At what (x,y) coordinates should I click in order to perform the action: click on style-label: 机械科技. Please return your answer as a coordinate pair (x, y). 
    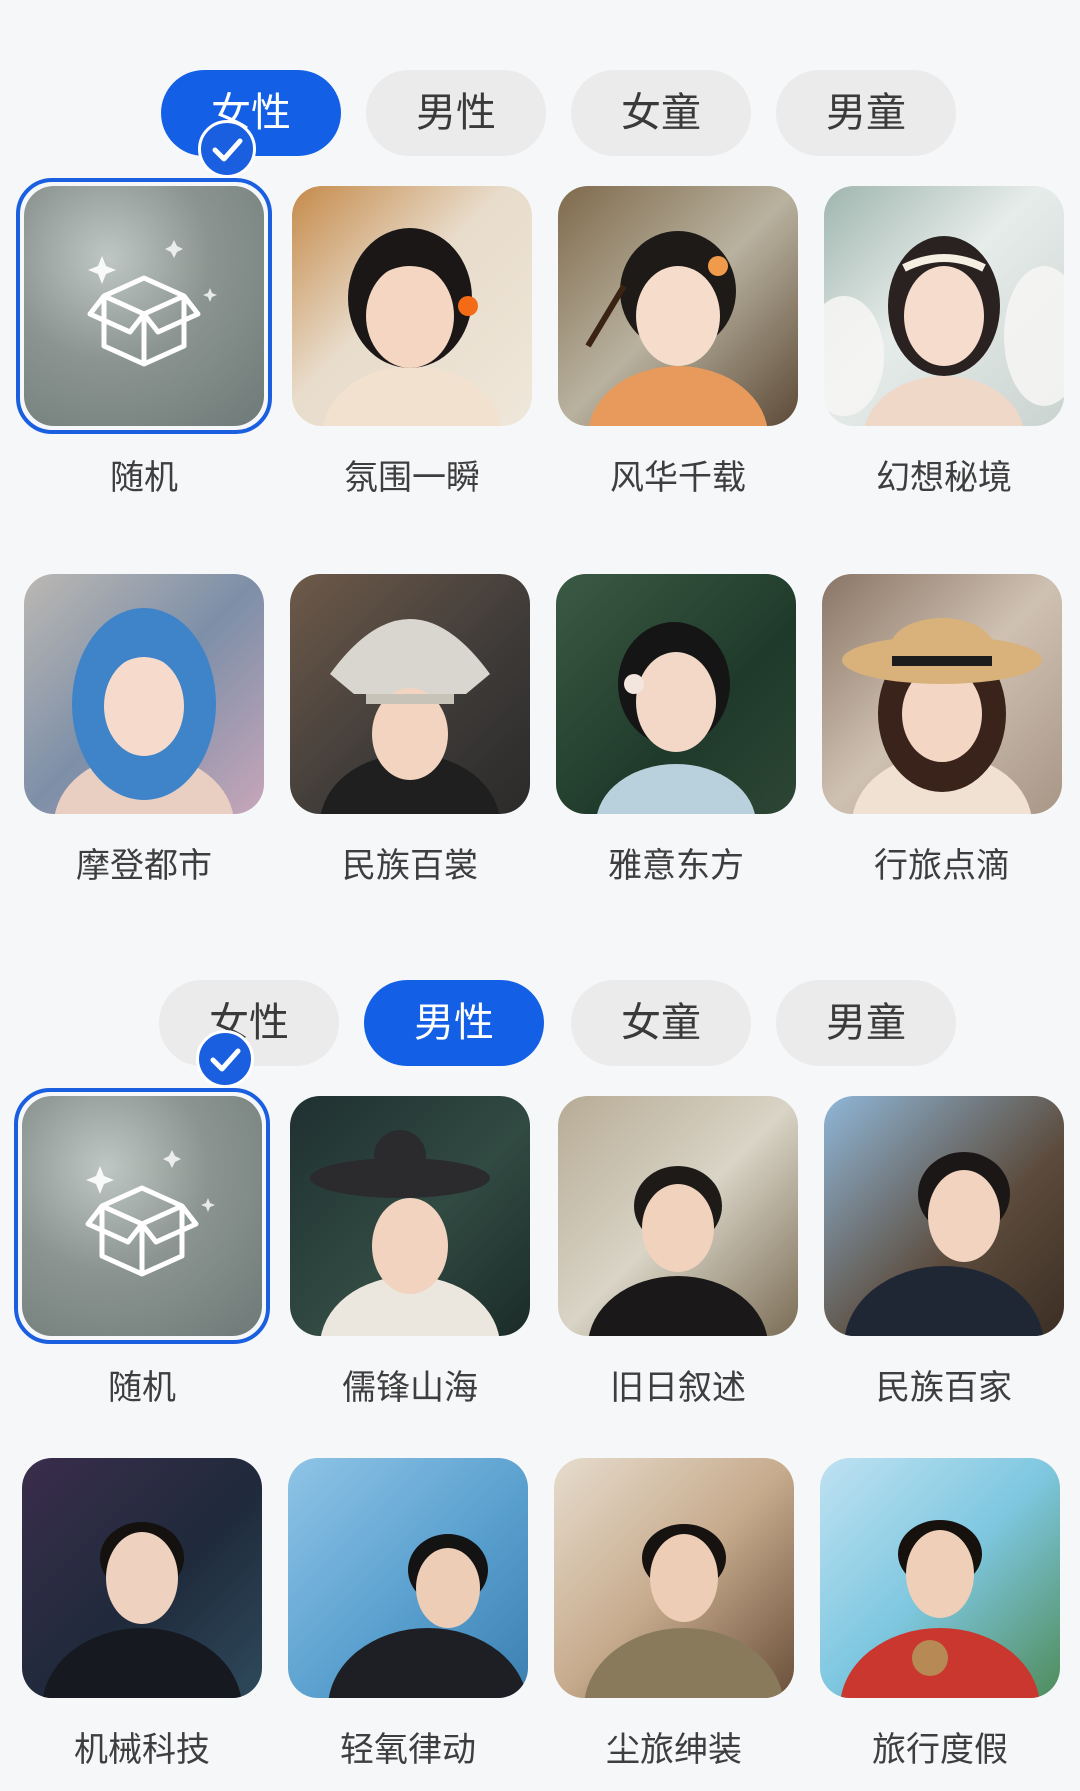
    Looking at the image, I should click on (142, 1750).